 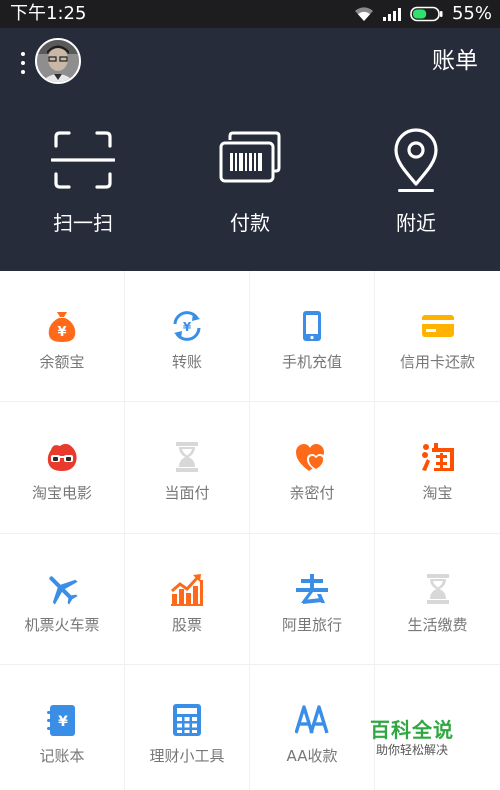 What do you see at coordinates (48, 13) in the screenshot?
I see `status-time: 下午1:25` at bounding box center [48, 13].